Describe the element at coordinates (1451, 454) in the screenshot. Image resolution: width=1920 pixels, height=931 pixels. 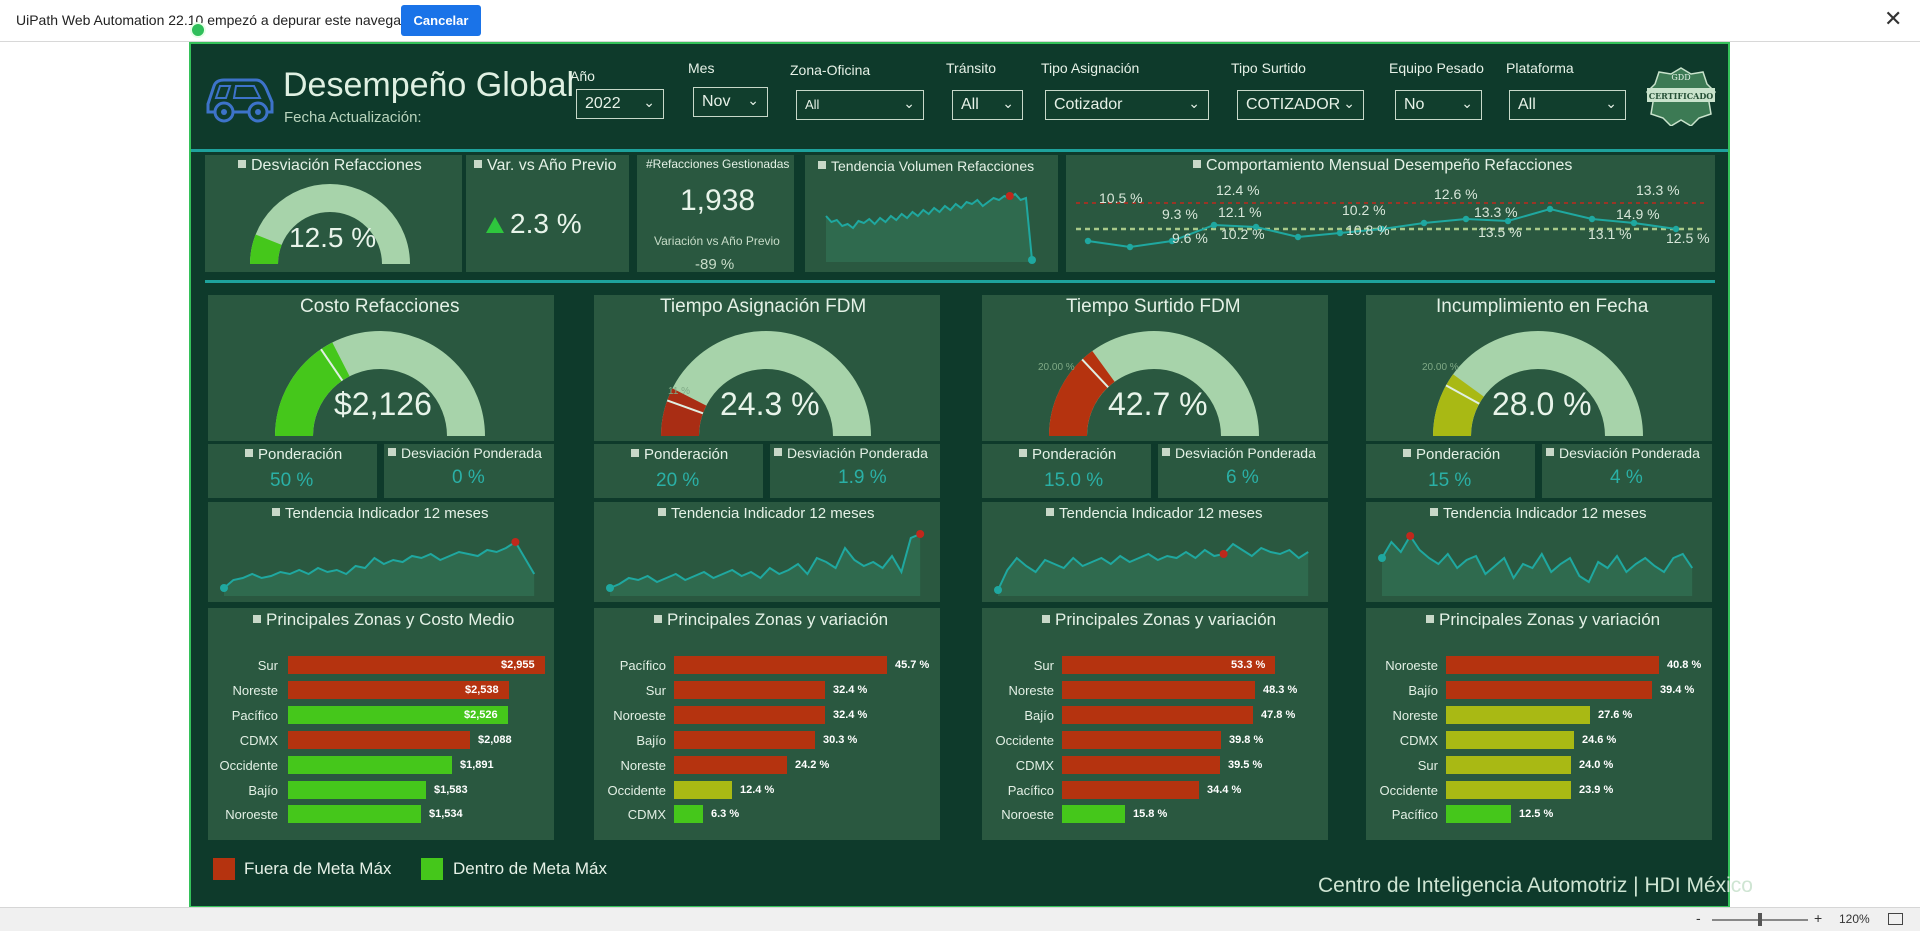
I see `ponderacion-label: Ponderación` at that location.